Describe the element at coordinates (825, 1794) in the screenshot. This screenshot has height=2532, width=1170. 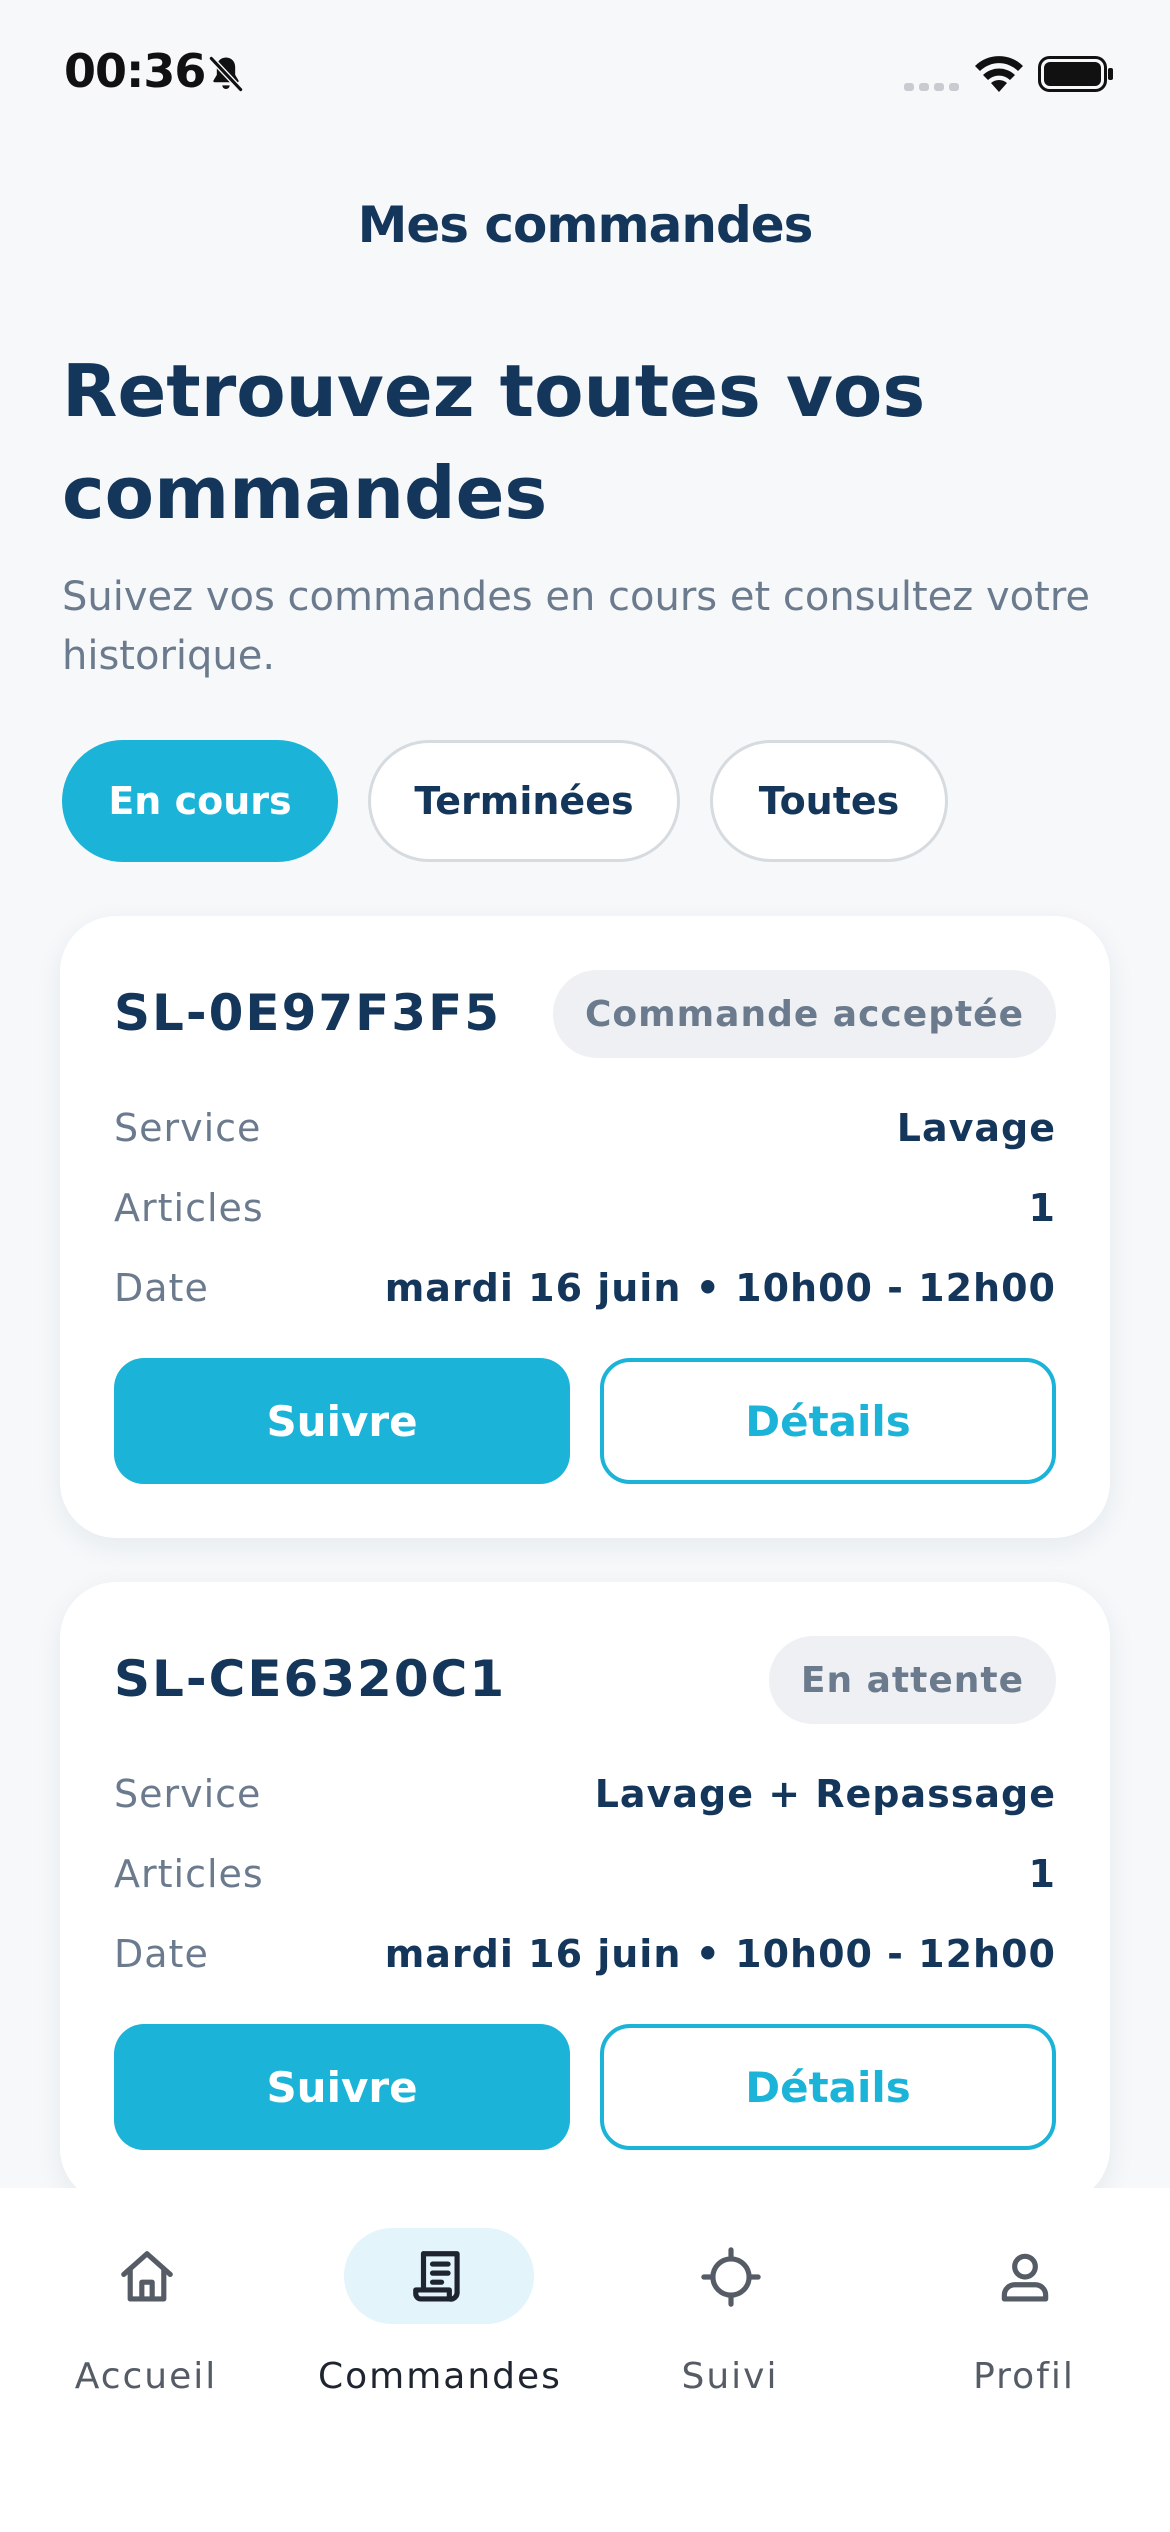
I see `row-value: Lavage + Repassage` at that location.